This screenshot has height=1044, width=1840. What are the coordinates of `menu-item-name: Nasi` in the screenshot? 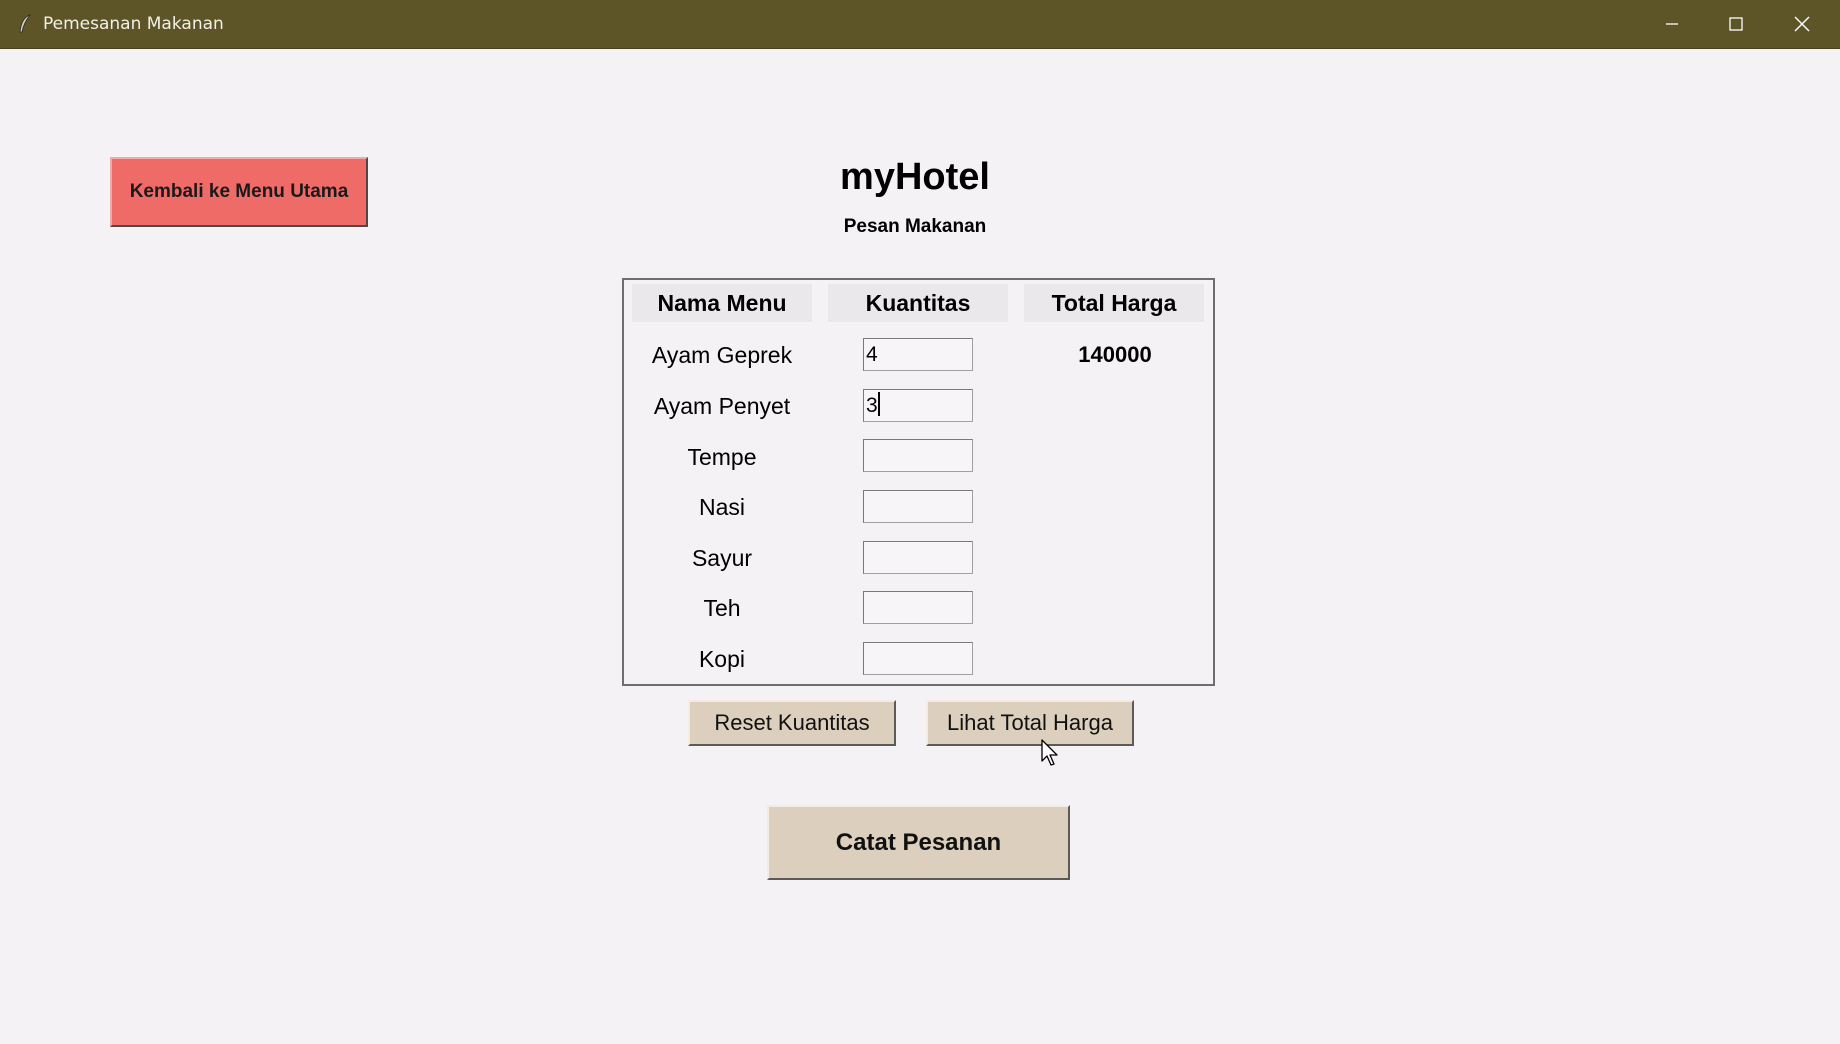 It's located at (721, 507).